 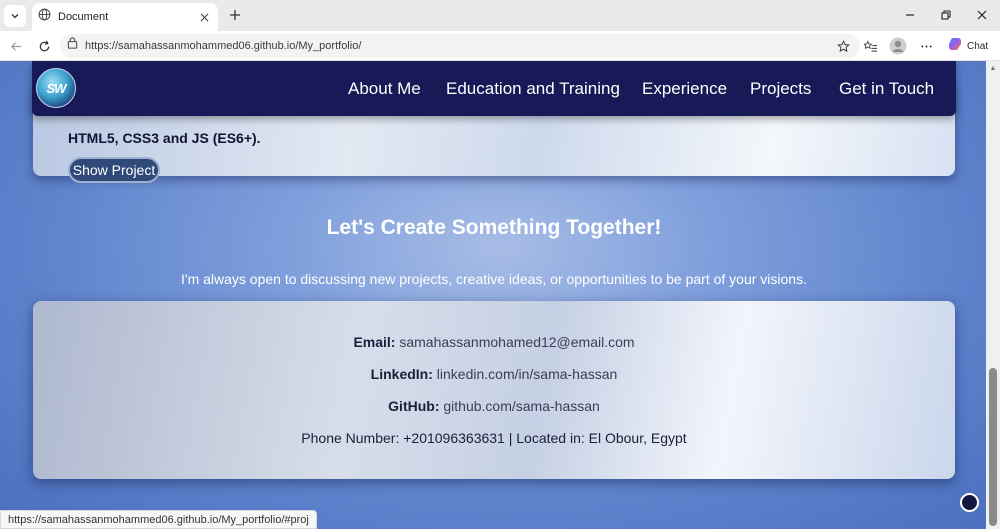 What do you see at coordinates (946, 15) in the screenshot?
I see `restore-icon` at bounding box center [946, 15].